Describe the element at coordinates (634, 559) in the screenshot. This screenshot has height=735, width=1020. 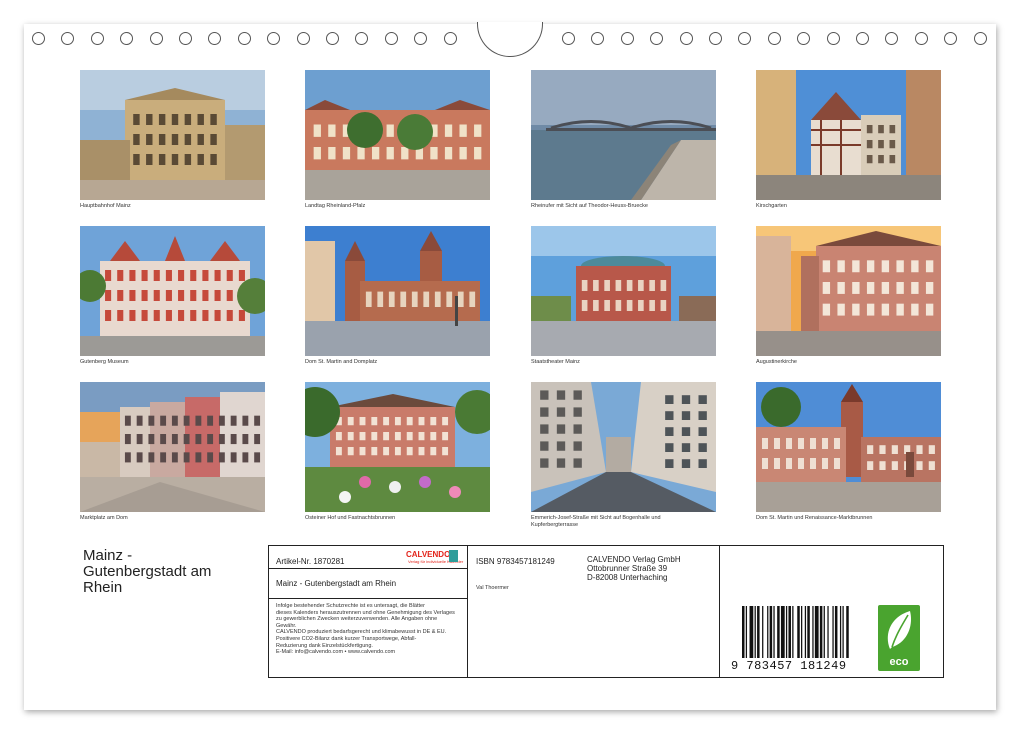
I see `publisher-line: CALVENDO Verlag GmbH` at that location.